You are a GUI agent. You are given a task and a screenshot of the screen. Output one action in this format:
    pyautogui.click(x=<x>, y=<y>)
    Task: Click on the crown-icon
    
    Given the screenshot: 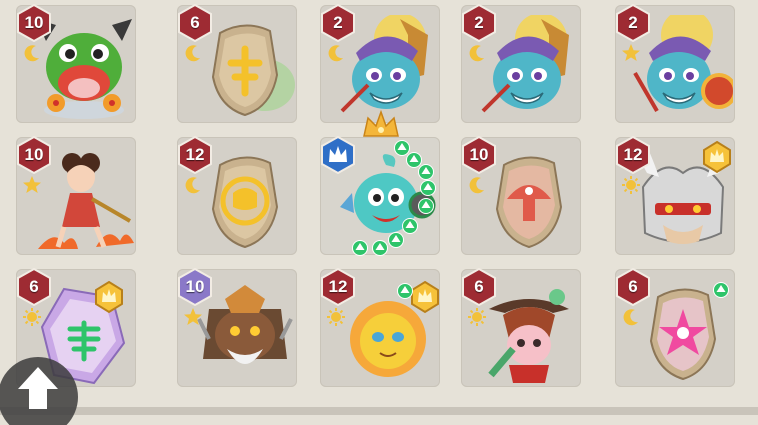 What is the action you would take?
    pyautogui.click(x=381, y=125)
    